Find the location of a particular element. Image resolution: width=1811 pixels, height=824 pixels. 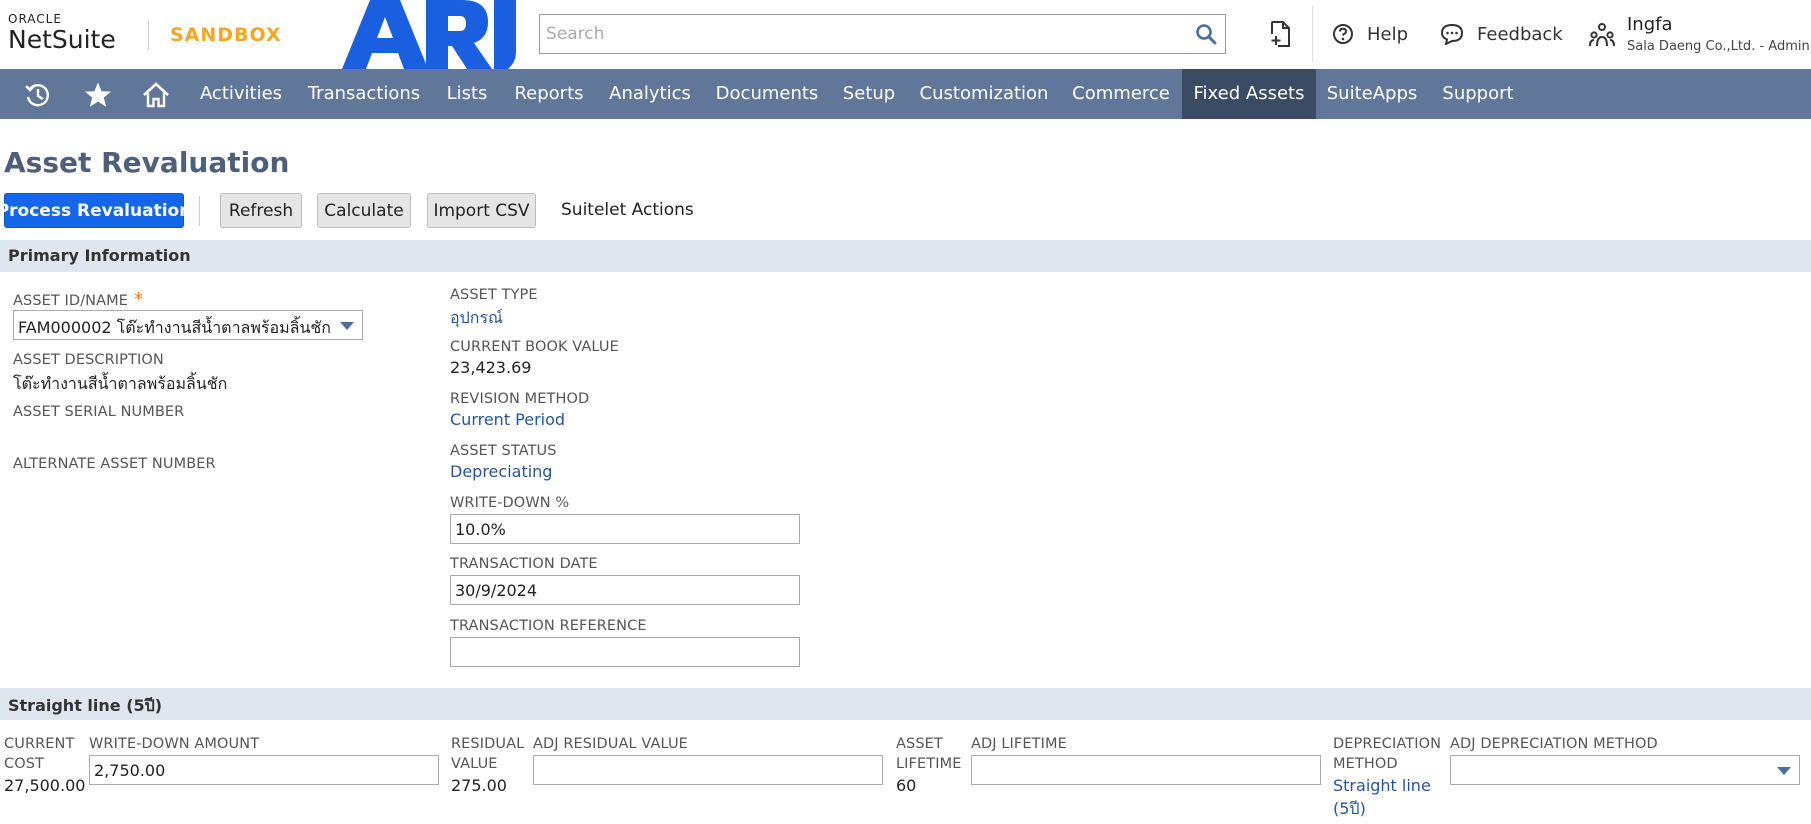

global-search is located at coordinates (882, 34).